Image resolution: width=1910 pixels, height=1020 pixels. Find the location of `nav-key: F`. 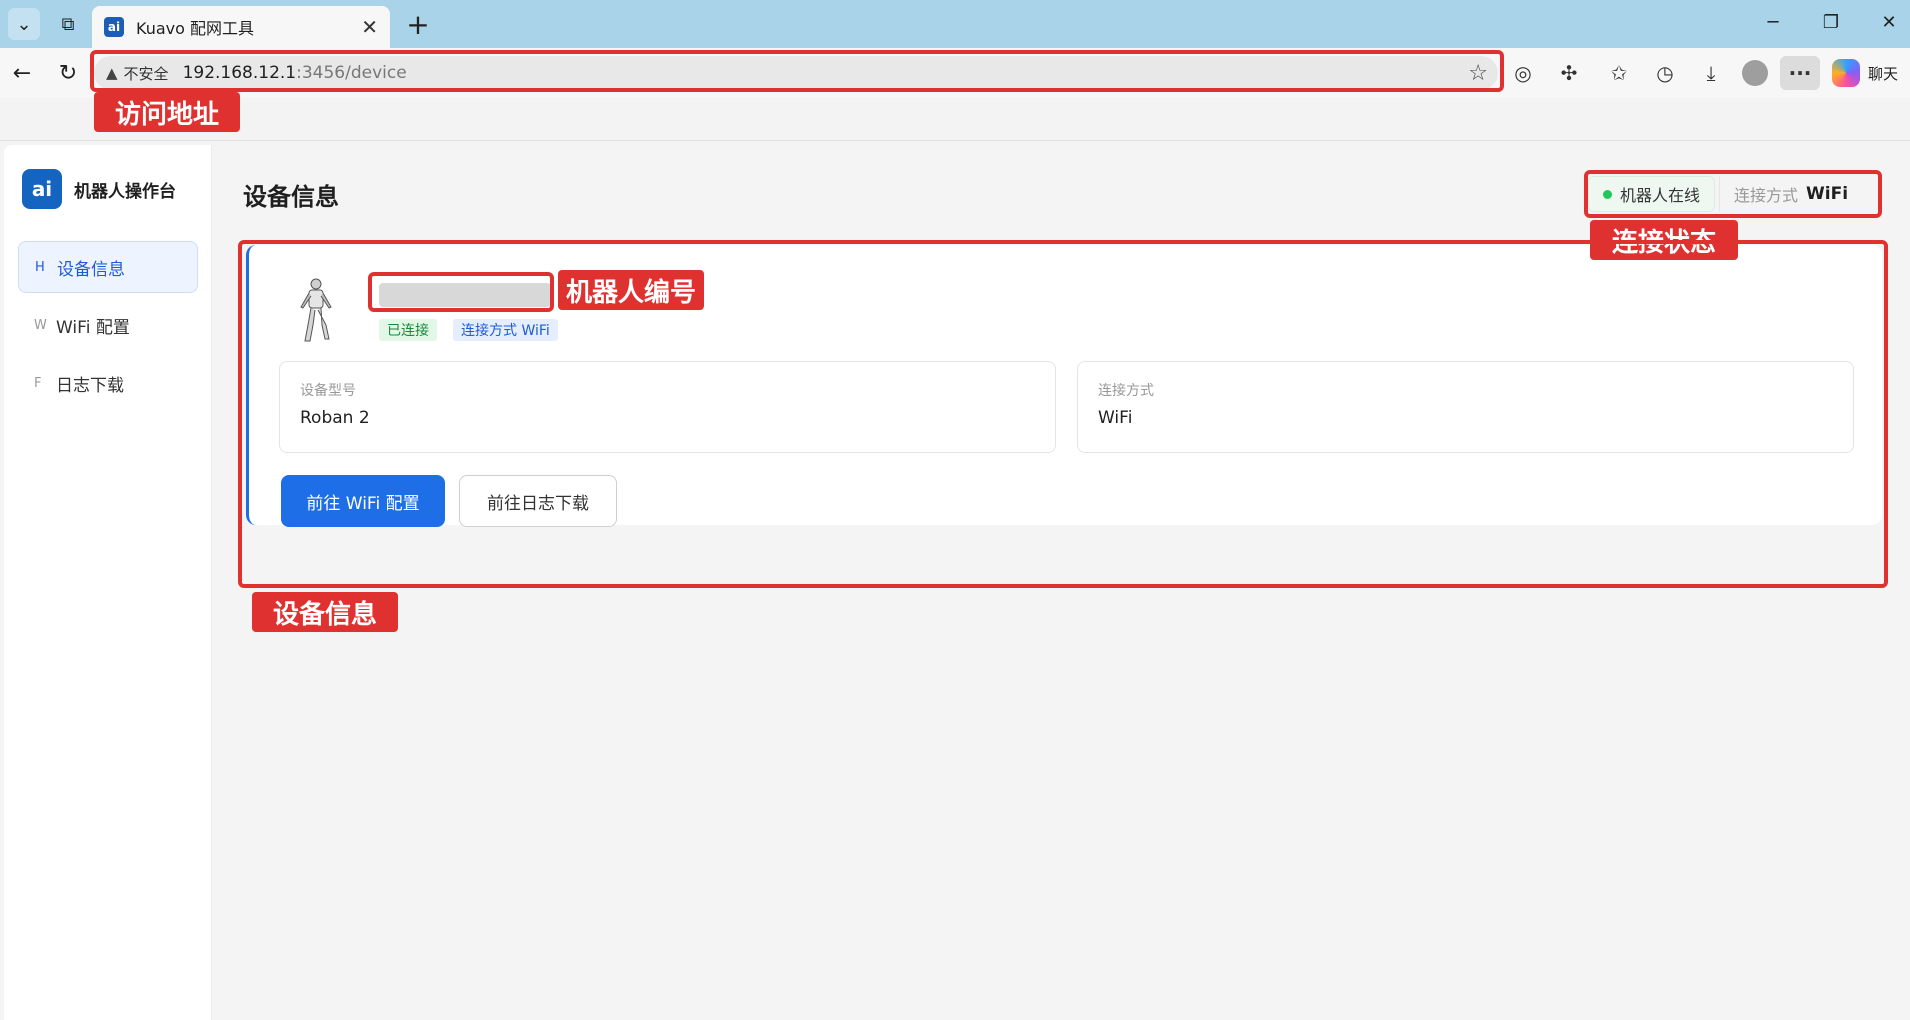

nav-key: F is located at coordinates (38, 383).